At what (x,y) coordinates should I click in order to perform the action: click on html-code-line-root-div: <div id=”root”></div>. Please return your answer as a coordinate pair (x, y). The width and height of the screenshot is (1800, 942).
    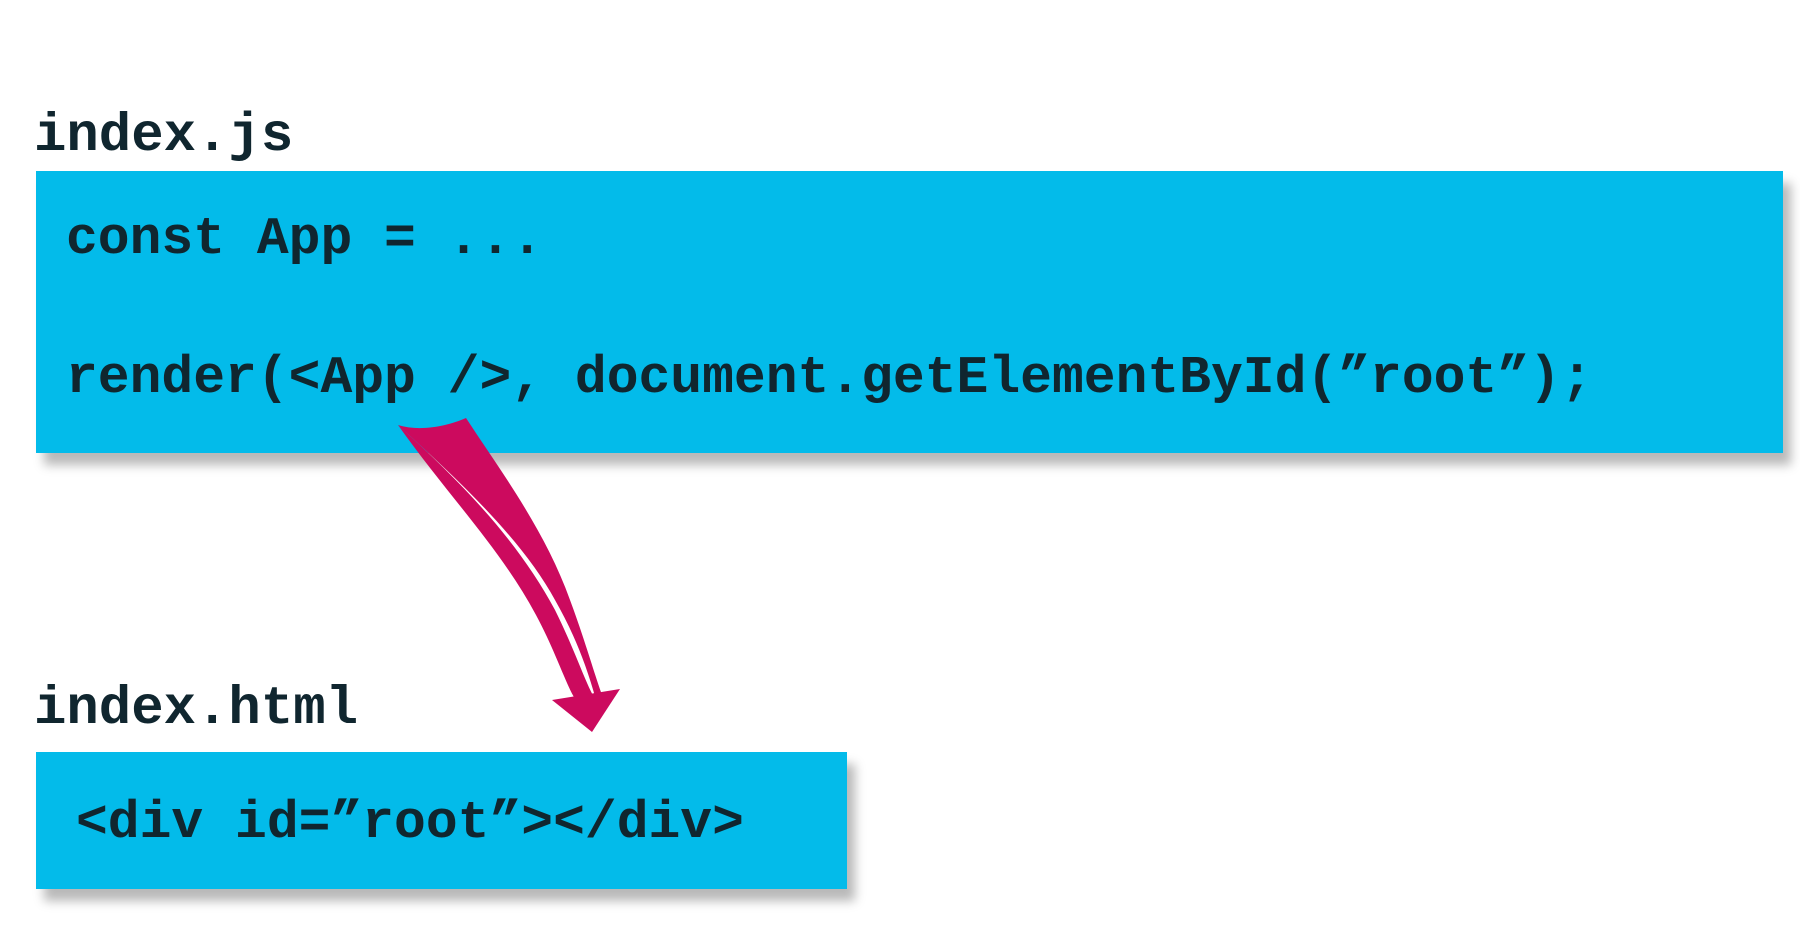
    Looking at the image, I should click on (410, 823).